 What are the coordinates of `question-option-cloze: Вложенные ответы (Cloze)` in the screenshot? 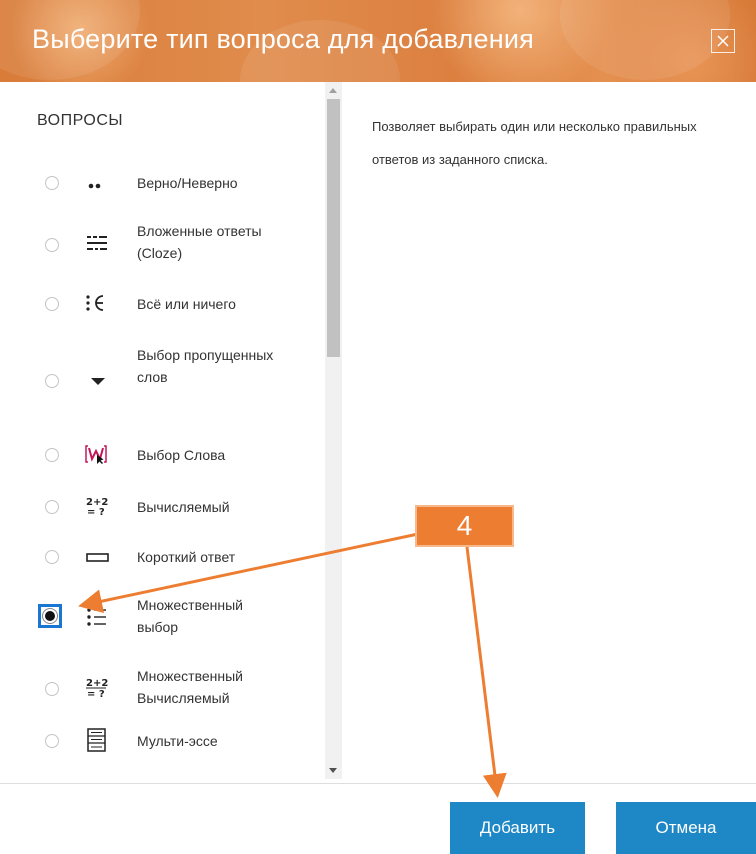 It's located at (162, 245).